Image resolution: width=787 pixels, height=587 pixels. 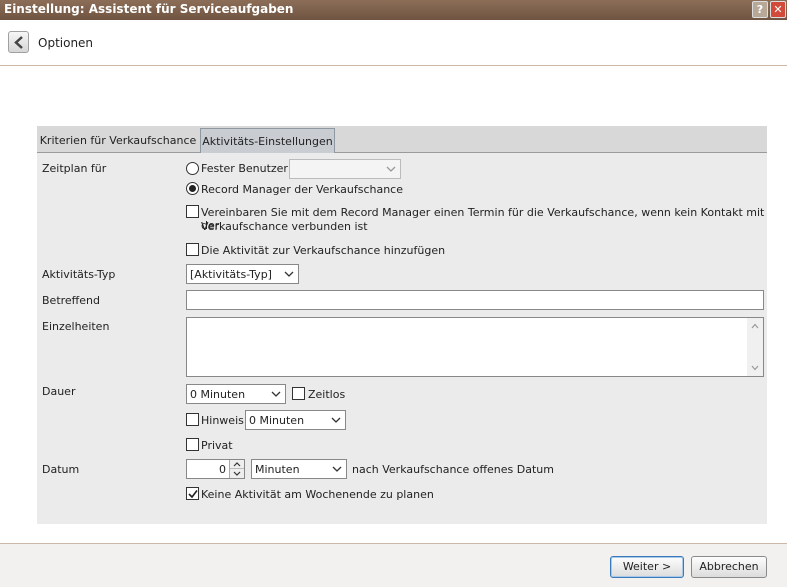 I want to click on privat-label: Privat, so click(x=217, y=445).